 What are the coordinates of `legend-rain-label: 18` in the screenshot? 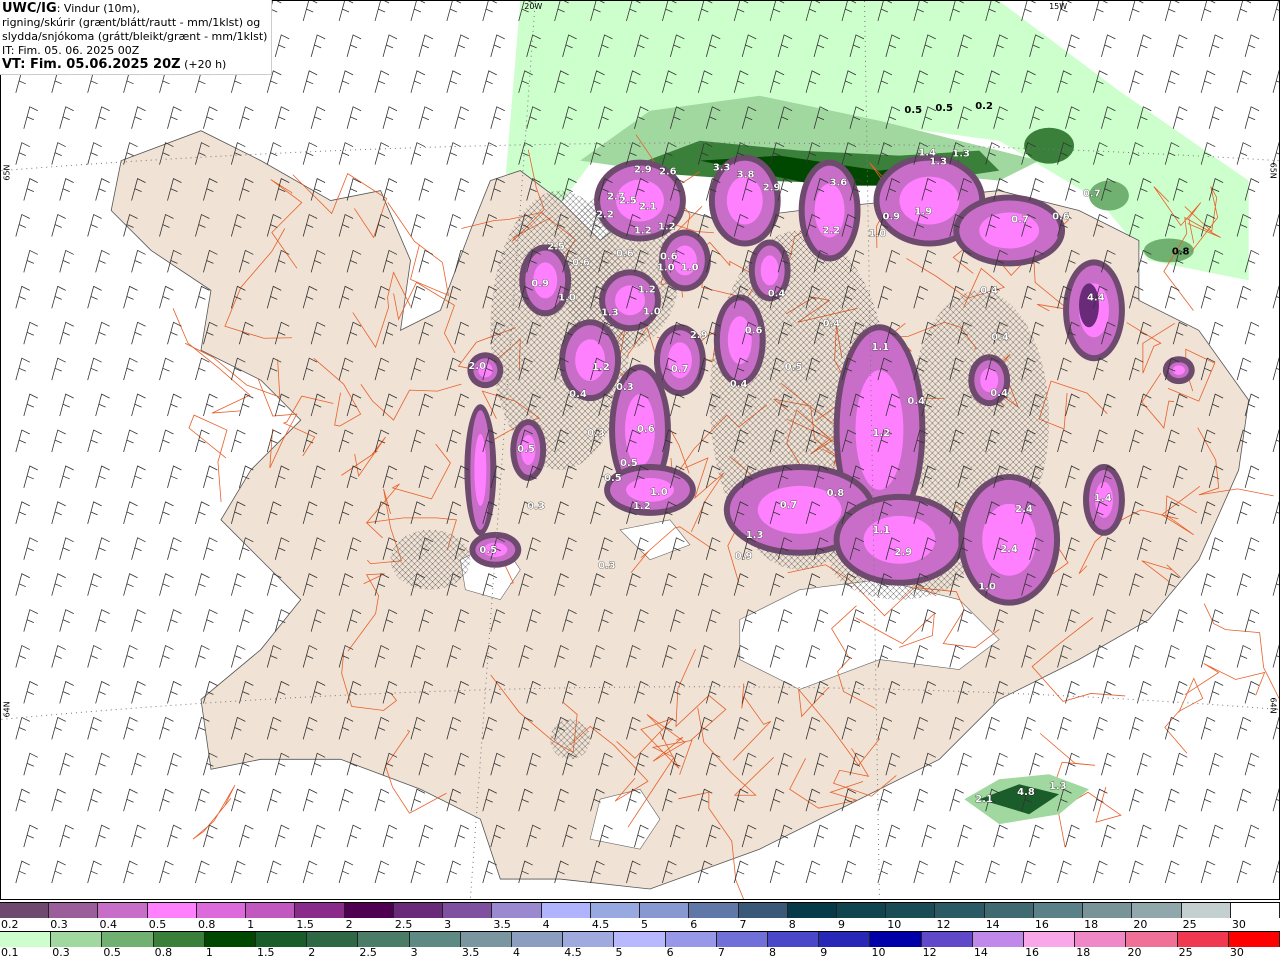 It's located at (1083, 952).